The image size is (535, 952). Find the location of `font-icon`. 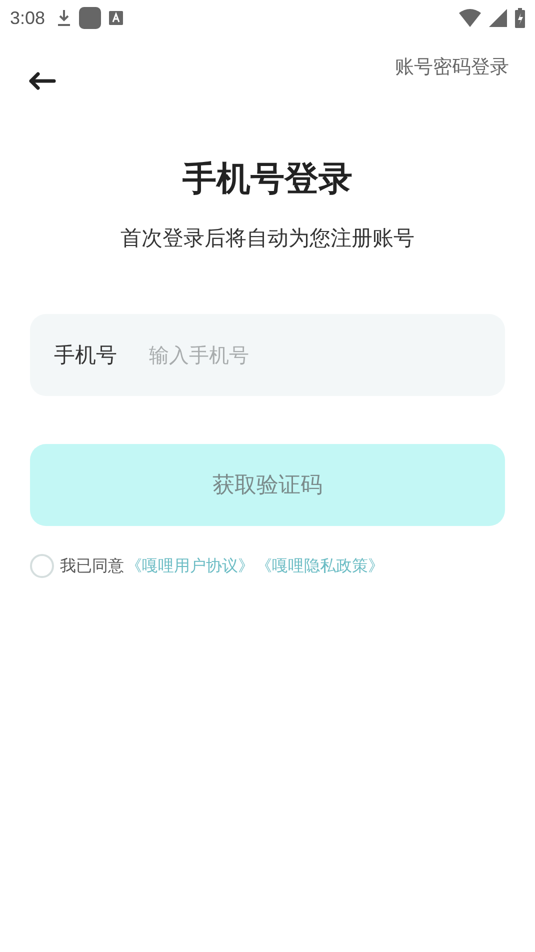

font-icon is located at coordinates (116, 18).